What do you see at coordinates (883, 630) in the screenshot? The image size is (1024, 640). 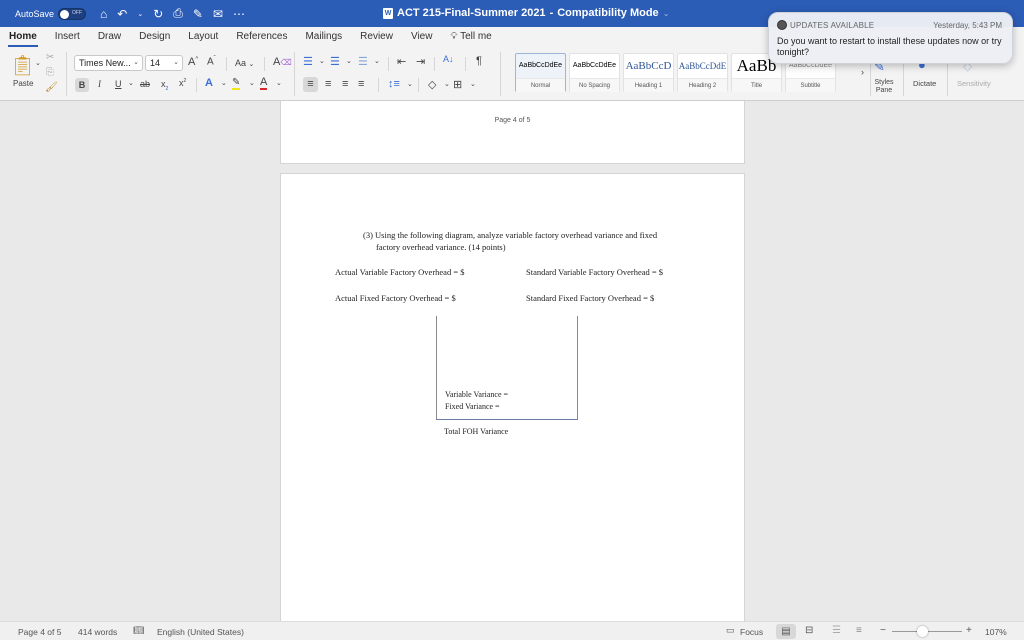 I see `zoom-out-button: −` at bounding box center [883, 630].